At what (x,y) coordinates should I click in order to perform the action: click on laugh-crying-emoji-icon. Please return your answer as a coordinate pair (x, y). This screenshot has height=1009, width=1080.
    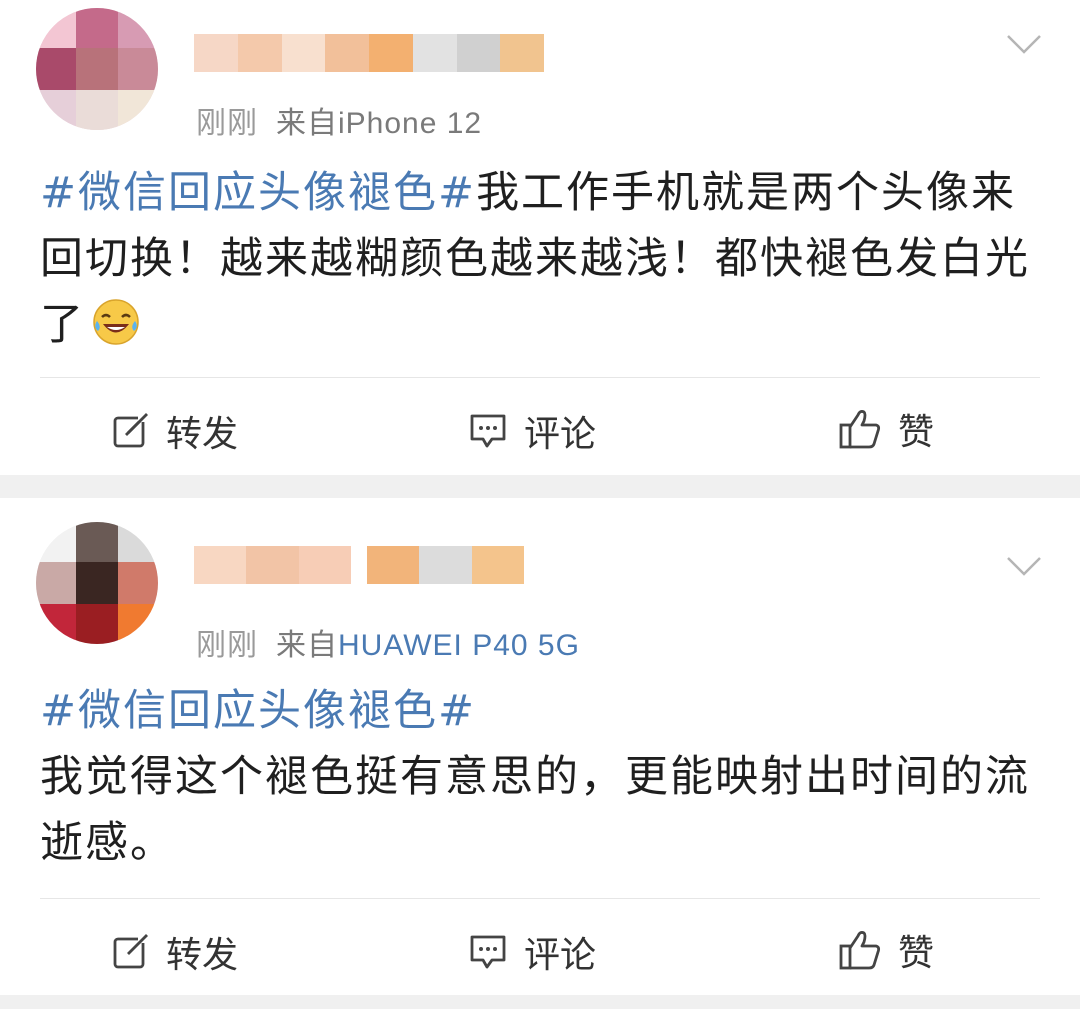
    Looking at the image, I should click on (116, 322).